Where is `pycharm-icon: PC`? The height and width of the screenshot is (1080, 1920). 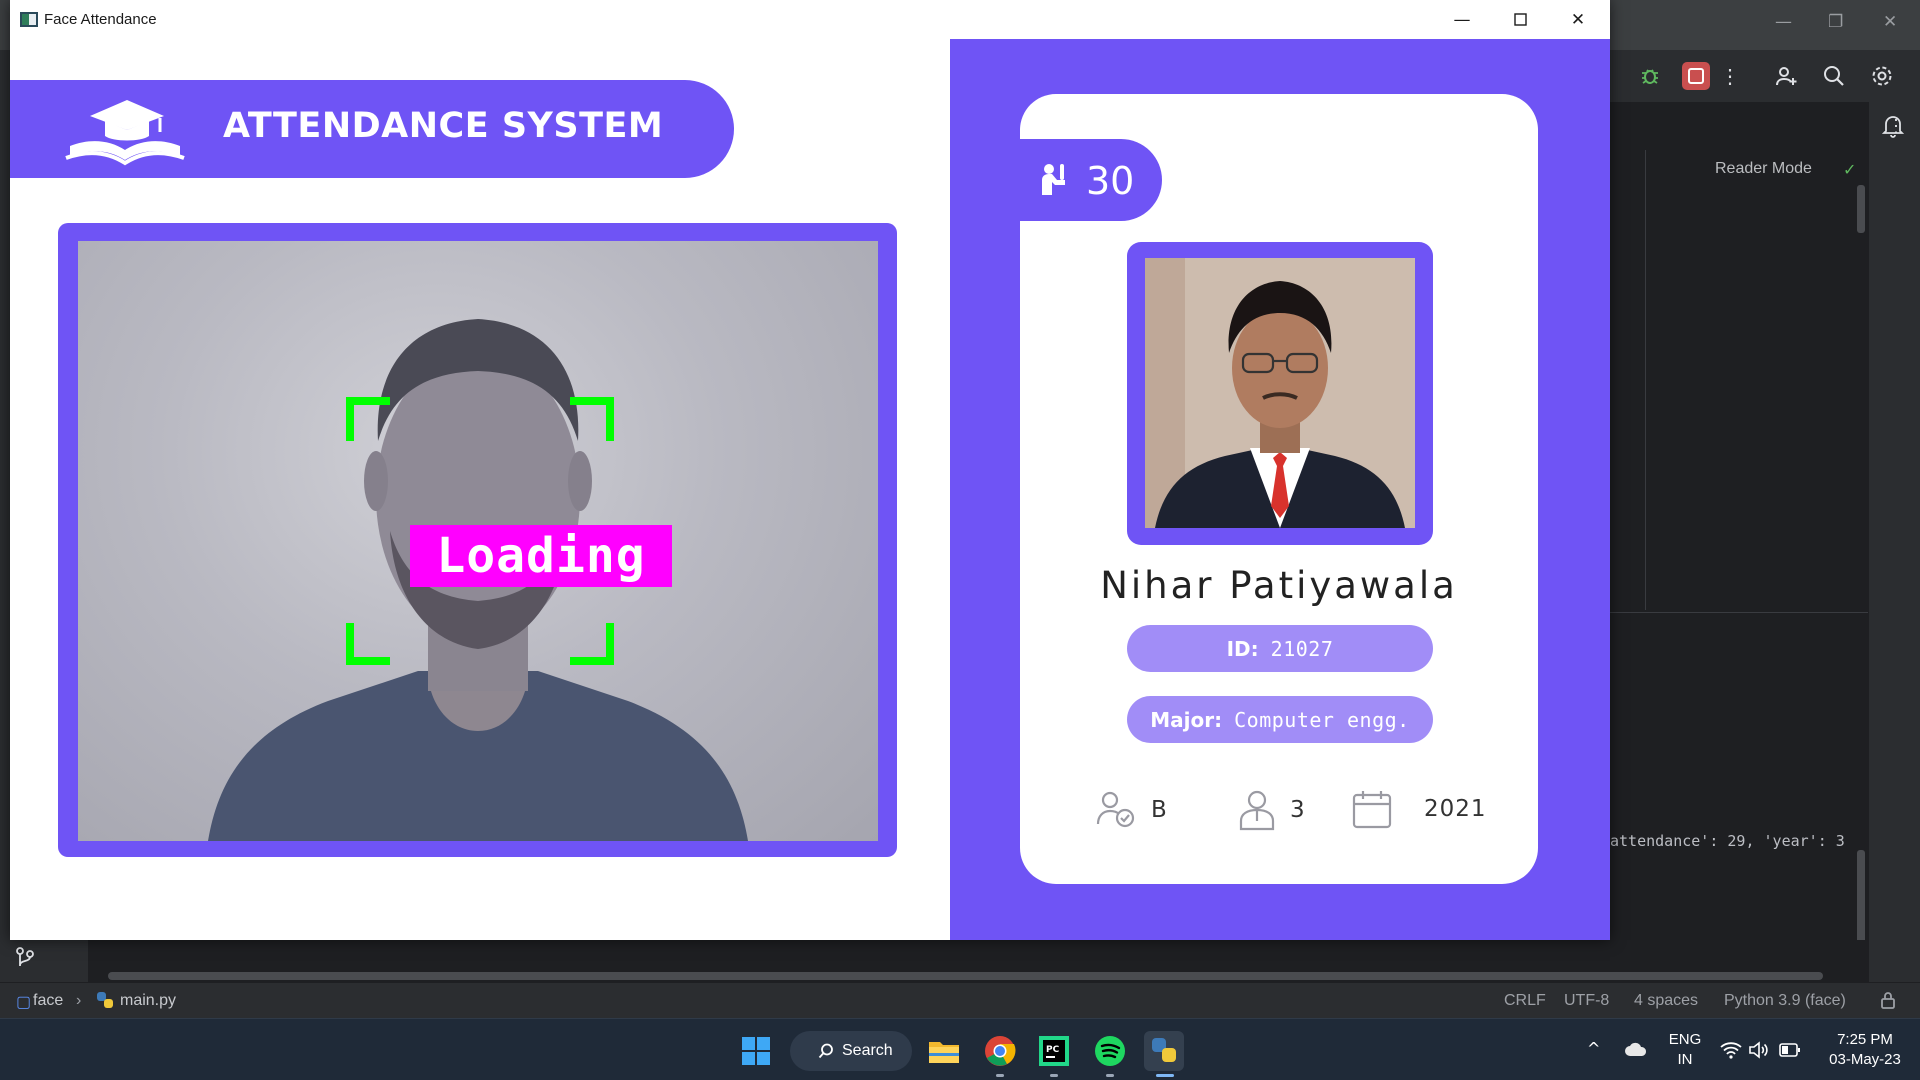
pycharm-icon: PC is located at coordinates (1054, 1051).